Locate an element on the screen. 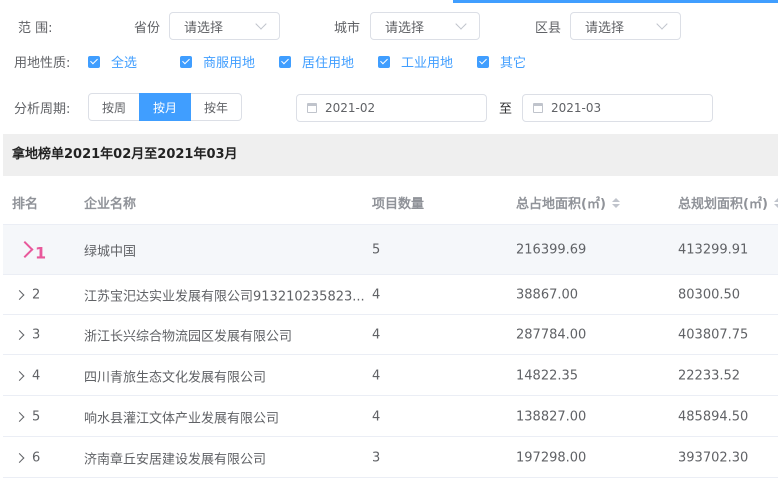  company-name: 浙江长兴综合物流园区发展有限公司 is located at coordinates (188, 336).